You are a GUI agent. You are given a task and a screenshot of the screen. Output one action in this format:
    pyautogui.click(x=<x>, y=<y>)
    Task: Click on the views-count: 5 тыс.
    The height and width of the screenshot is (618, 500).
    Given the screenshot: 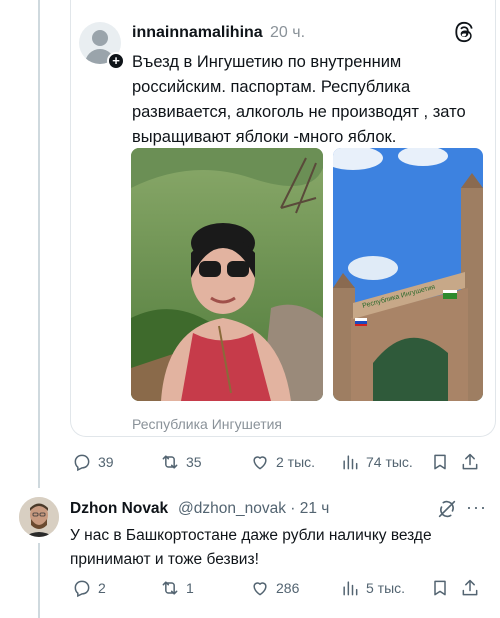 What is the action you would take?
    pyautogui.click(x=386, y=588)
    